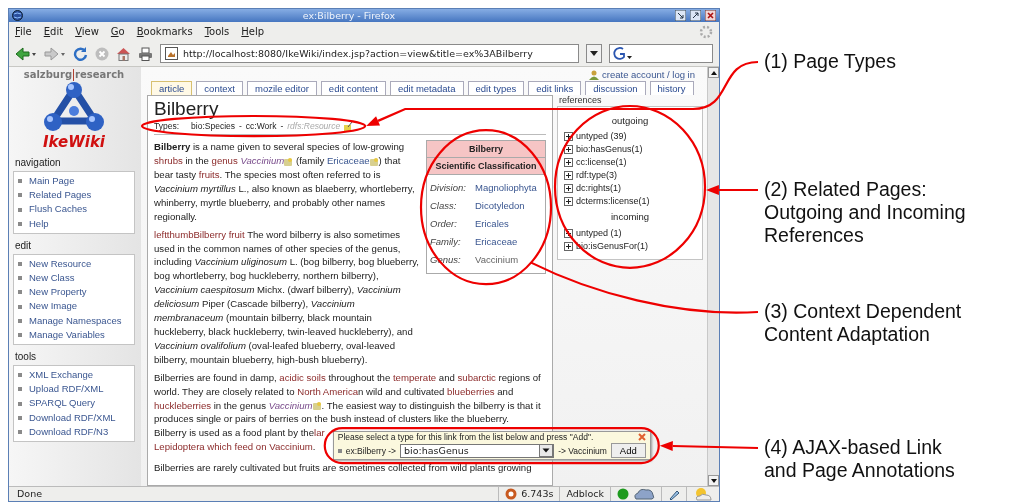 This screenshot has width=1025, height=502. Describe the element at coordinates (52, 181) in the screenshot. I see `sidebar-link: Main Page` at that location.